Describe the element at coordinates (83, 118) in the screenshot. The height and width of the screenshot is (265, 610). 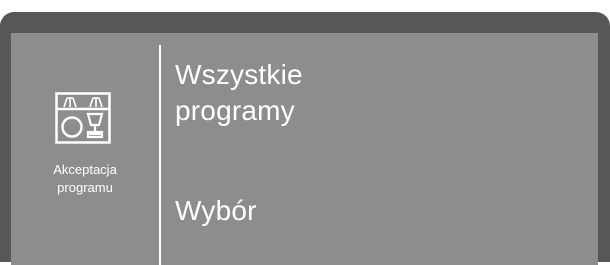
I see `program-acceptance-icon` at that location.